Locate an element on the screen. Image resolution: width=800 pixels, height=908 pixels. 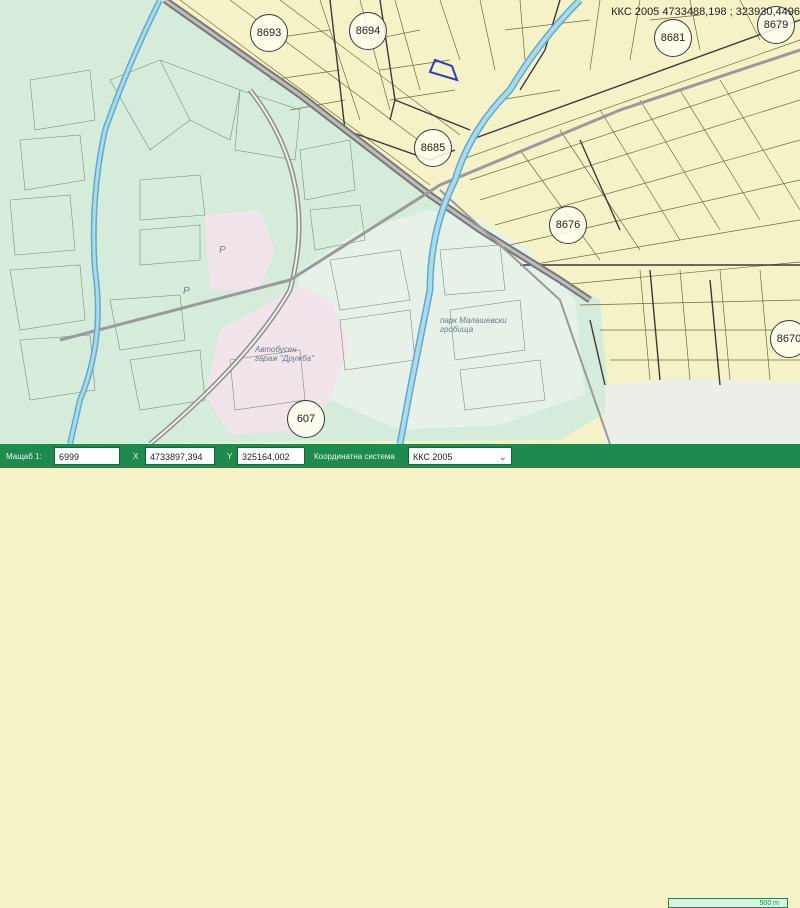
bus-symbol: P is located at coordinates (222, 250).